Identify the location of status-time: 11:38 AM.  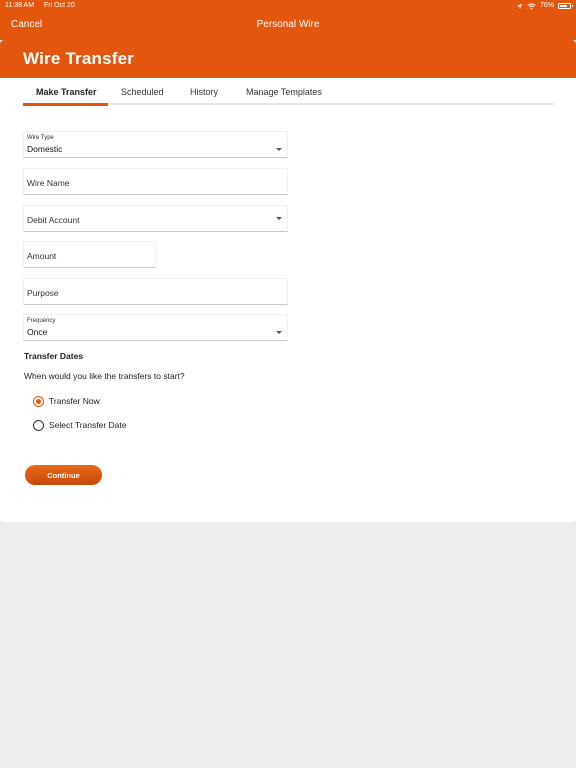
(20, 5).